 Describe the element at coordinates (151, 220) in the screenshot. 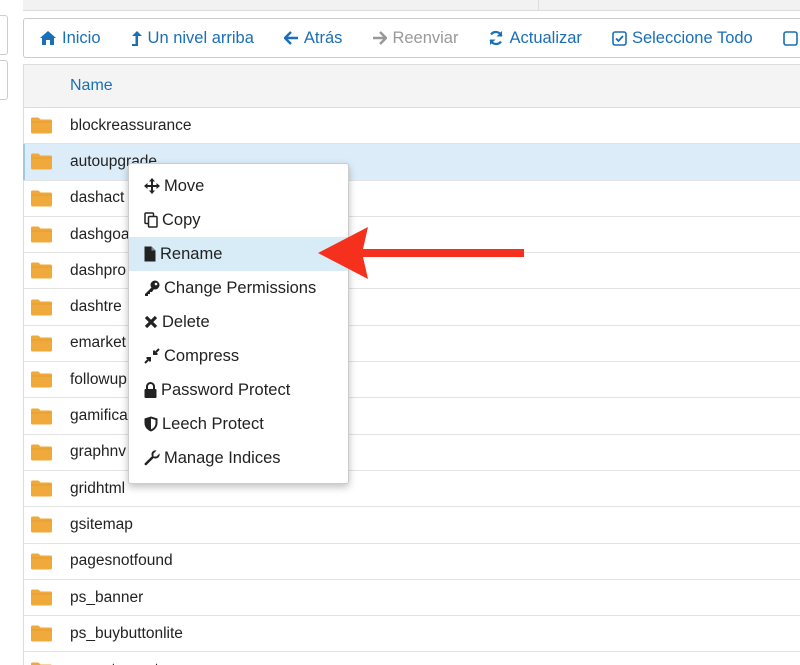

I see `copy-icon` at that location.